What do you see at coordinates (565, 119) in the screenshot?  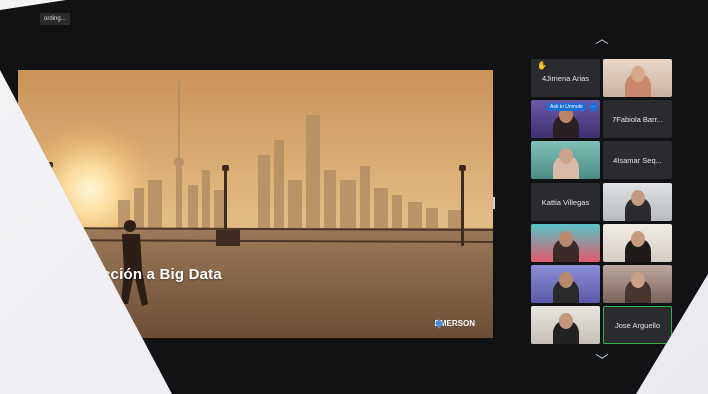 I see `participant-video-tile: Ask to Unmute ···` at bounding box center [565, 119].